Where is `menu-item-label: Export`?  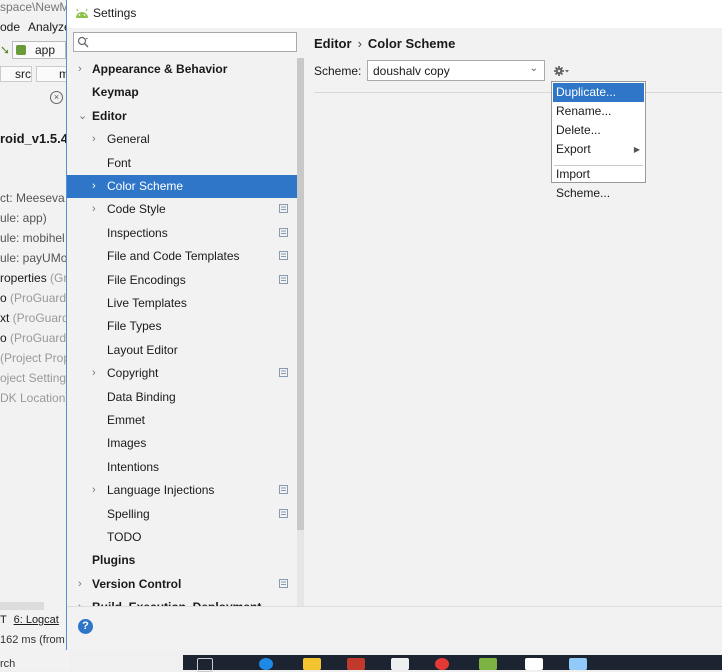
menu-item-label: Export is located at coordinates (573, 149).